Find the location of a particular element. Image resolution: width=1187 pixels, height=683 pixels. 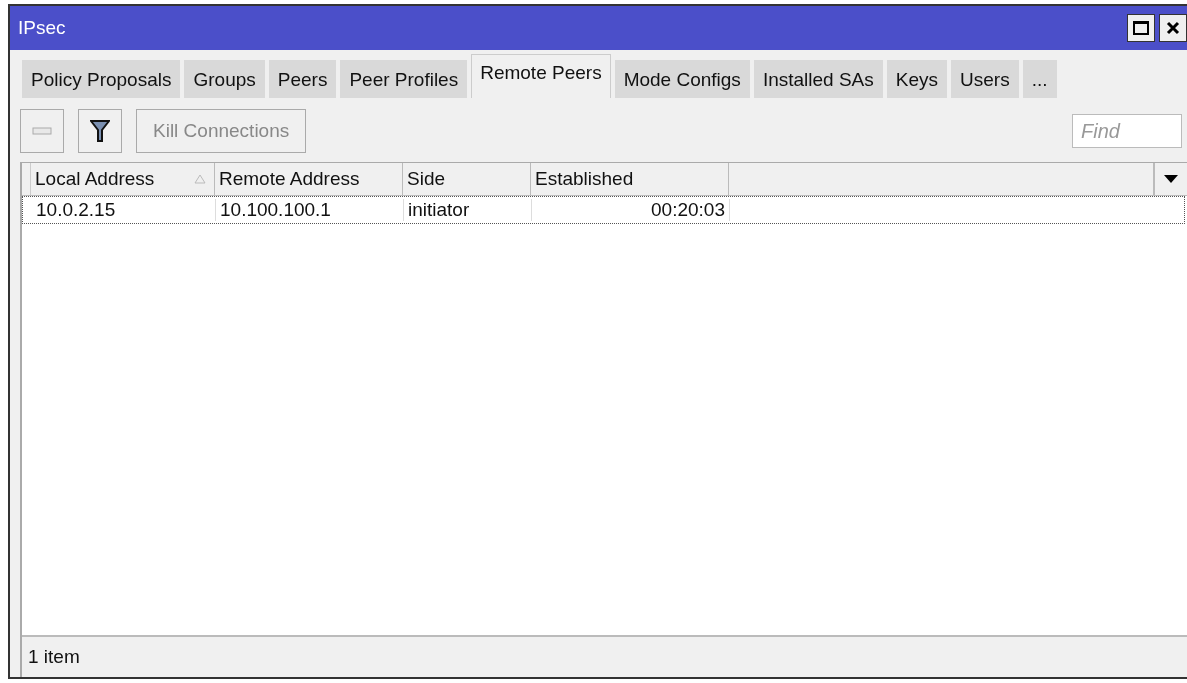

column-header: Established is located at coordinates (630, 179).